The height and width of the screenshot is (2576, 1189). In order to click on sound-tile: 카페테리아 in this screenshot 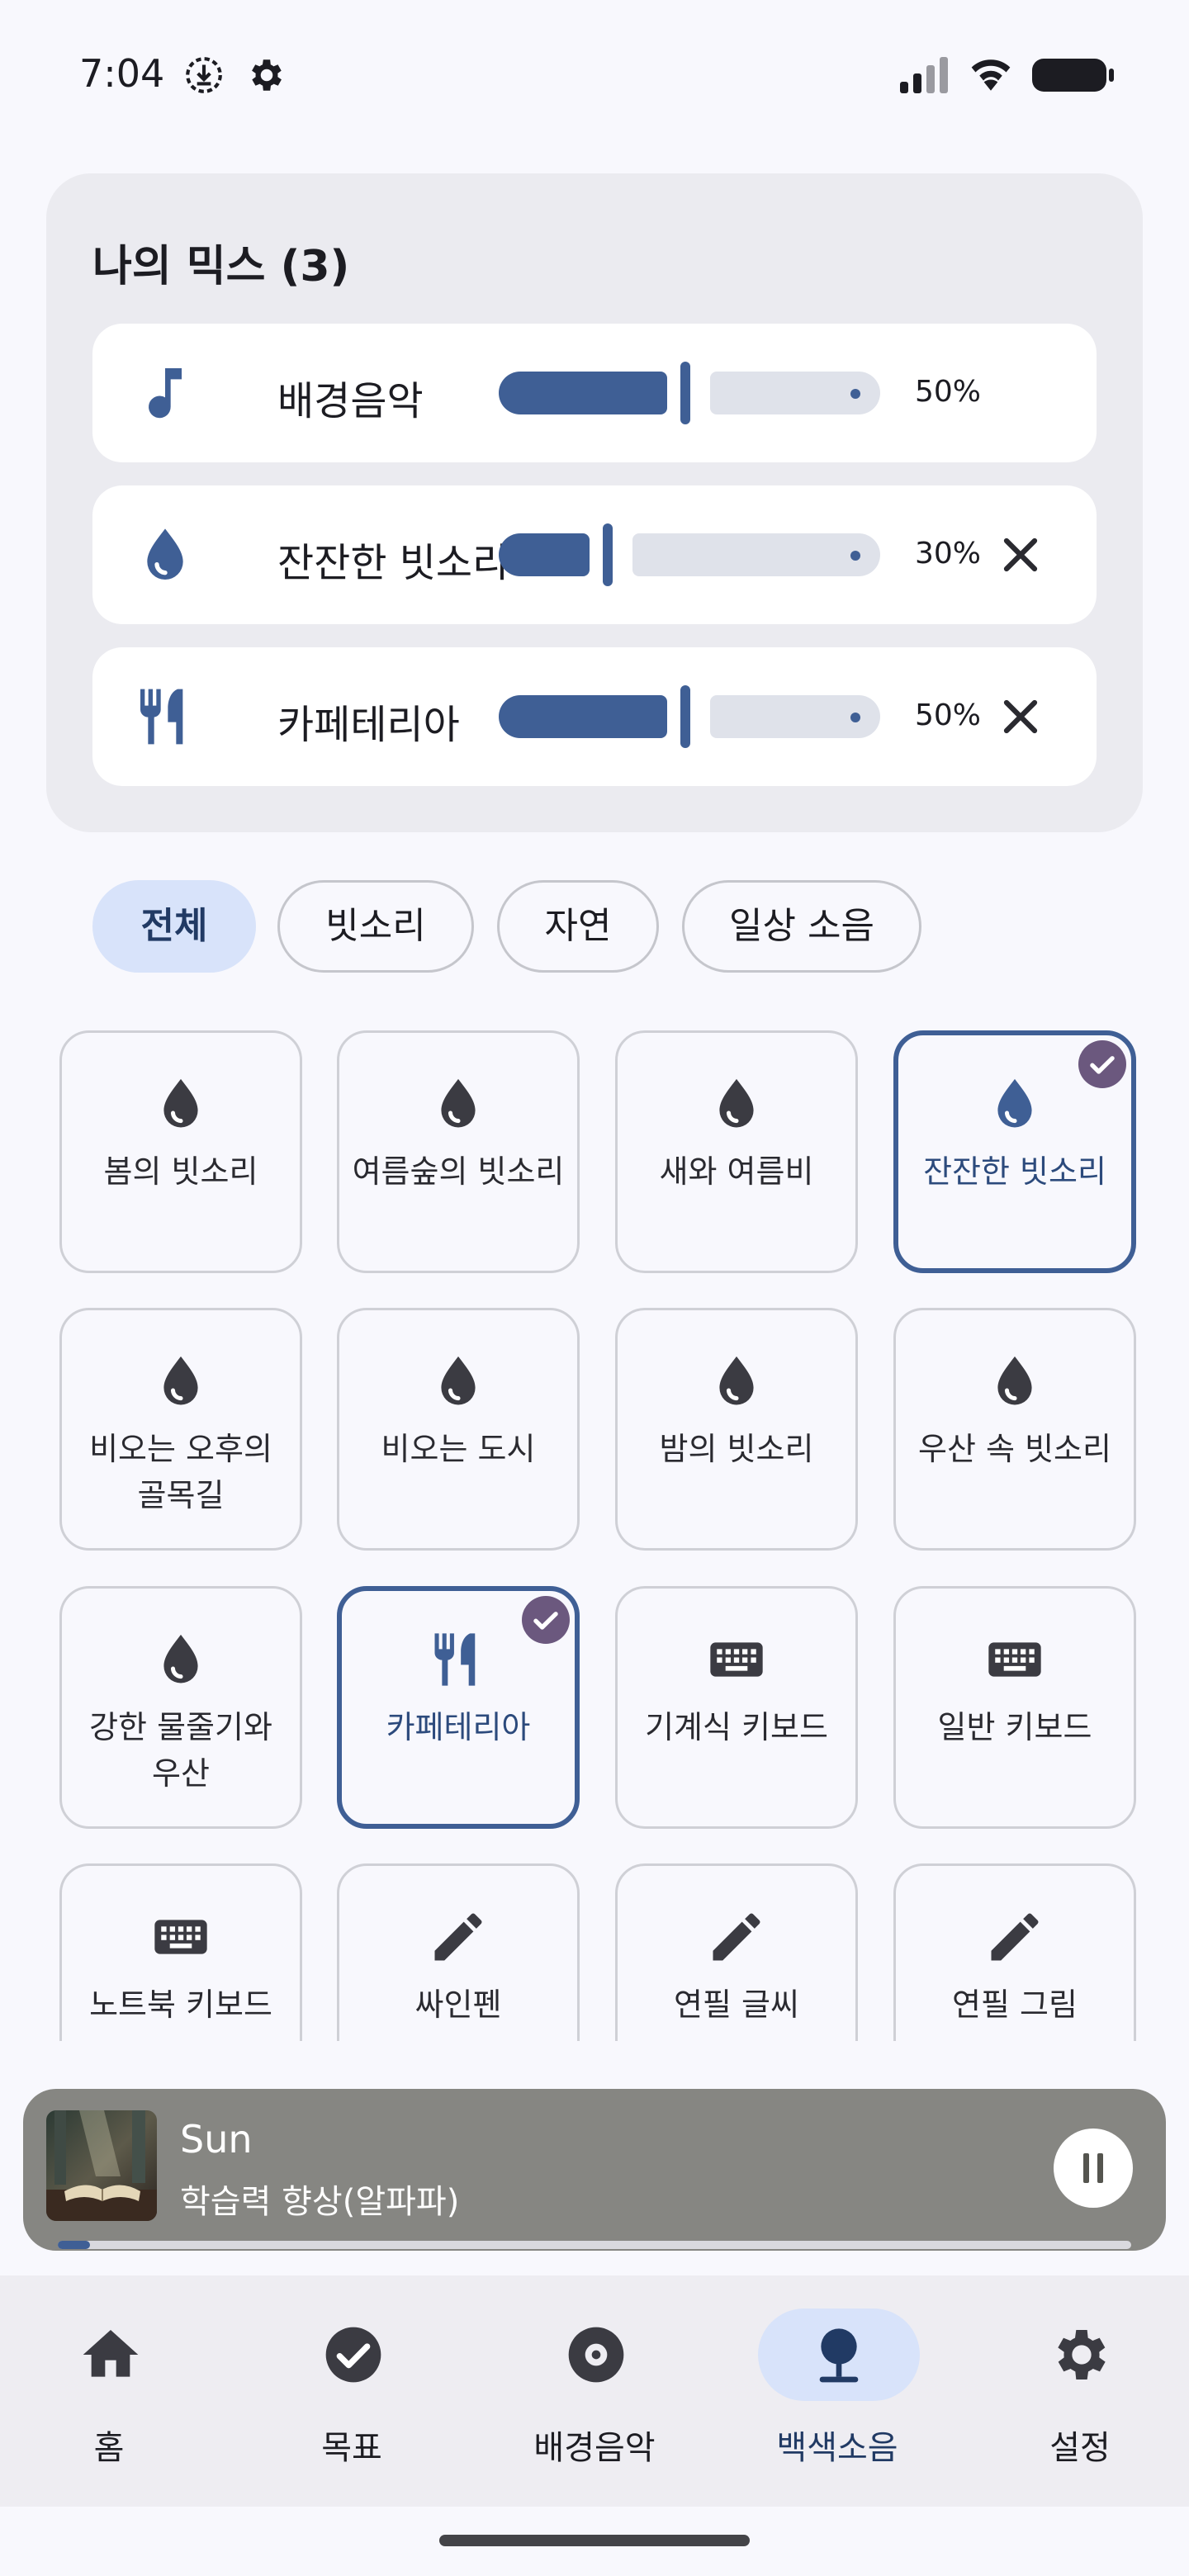, I will do `click(458, 1707)`.